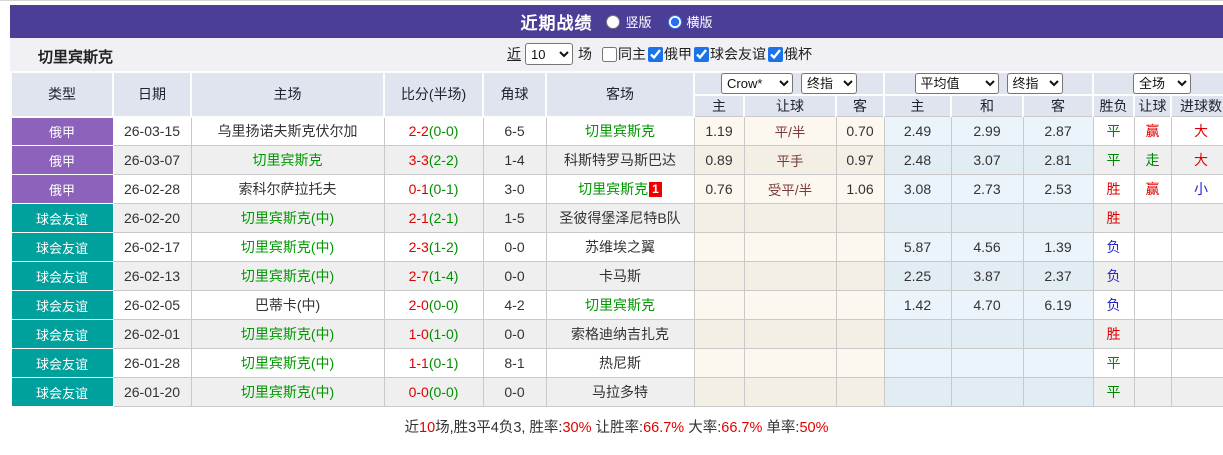 The height and width of the screenshot is (455, 1223). Describe the element at coordinates (742, 428) in the screenshot. I see `footer-stat-segment: 66.7%` at that location.